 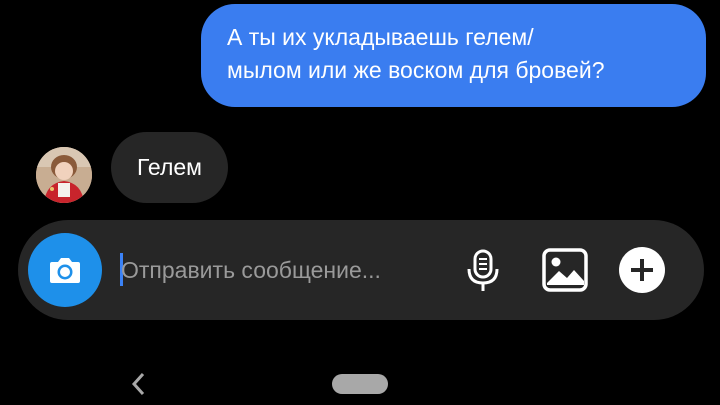 I want to click on voice-message-button, so click(x=483, y=270).